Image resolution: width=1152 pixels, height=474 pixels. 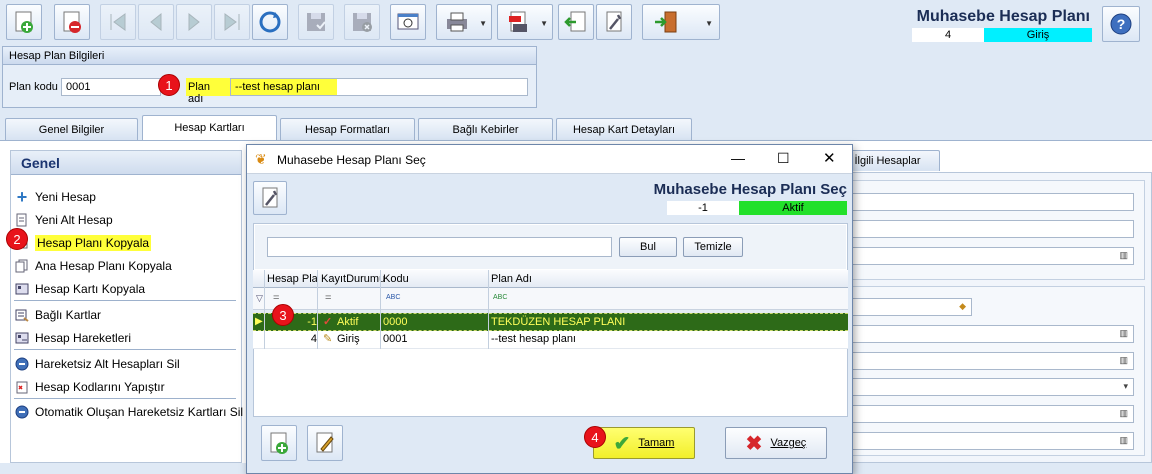 I want to click on col-header: KayıtDurumu, so click(x=353, y=279).